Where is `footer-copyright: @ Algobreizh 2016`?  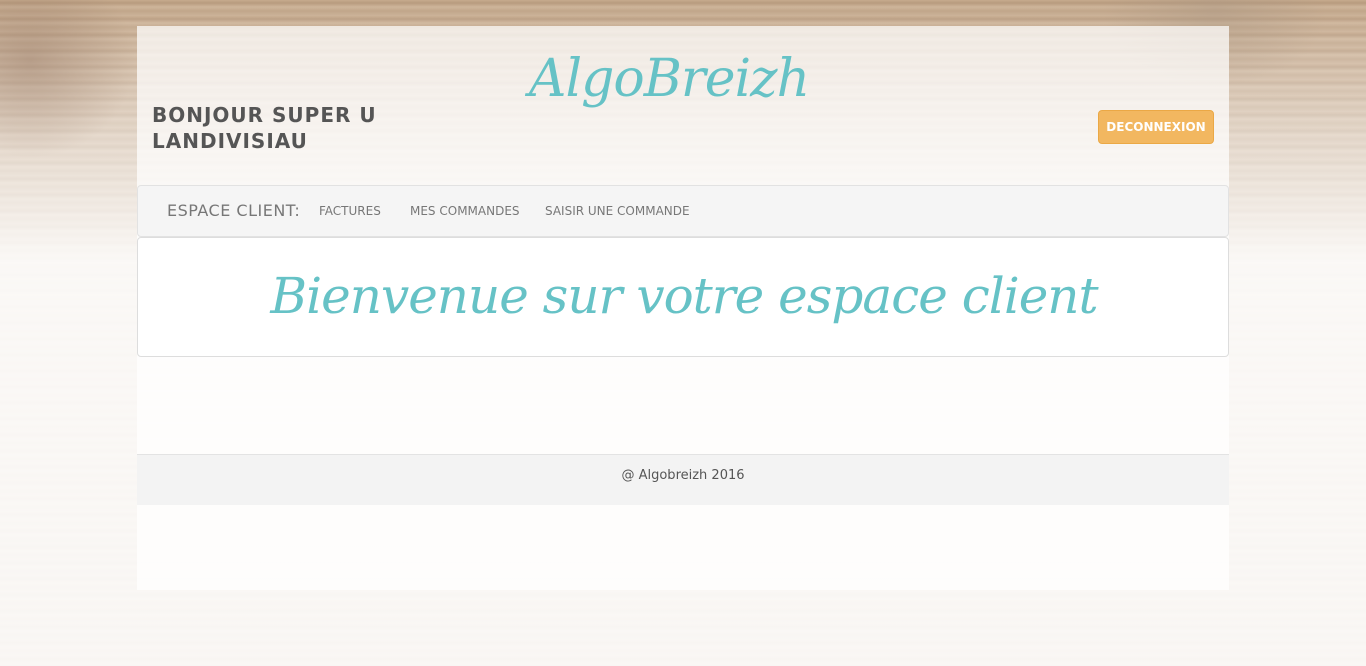
footer-copyright: @ Algobreizh 2016 is located at coordinates (683, 475).